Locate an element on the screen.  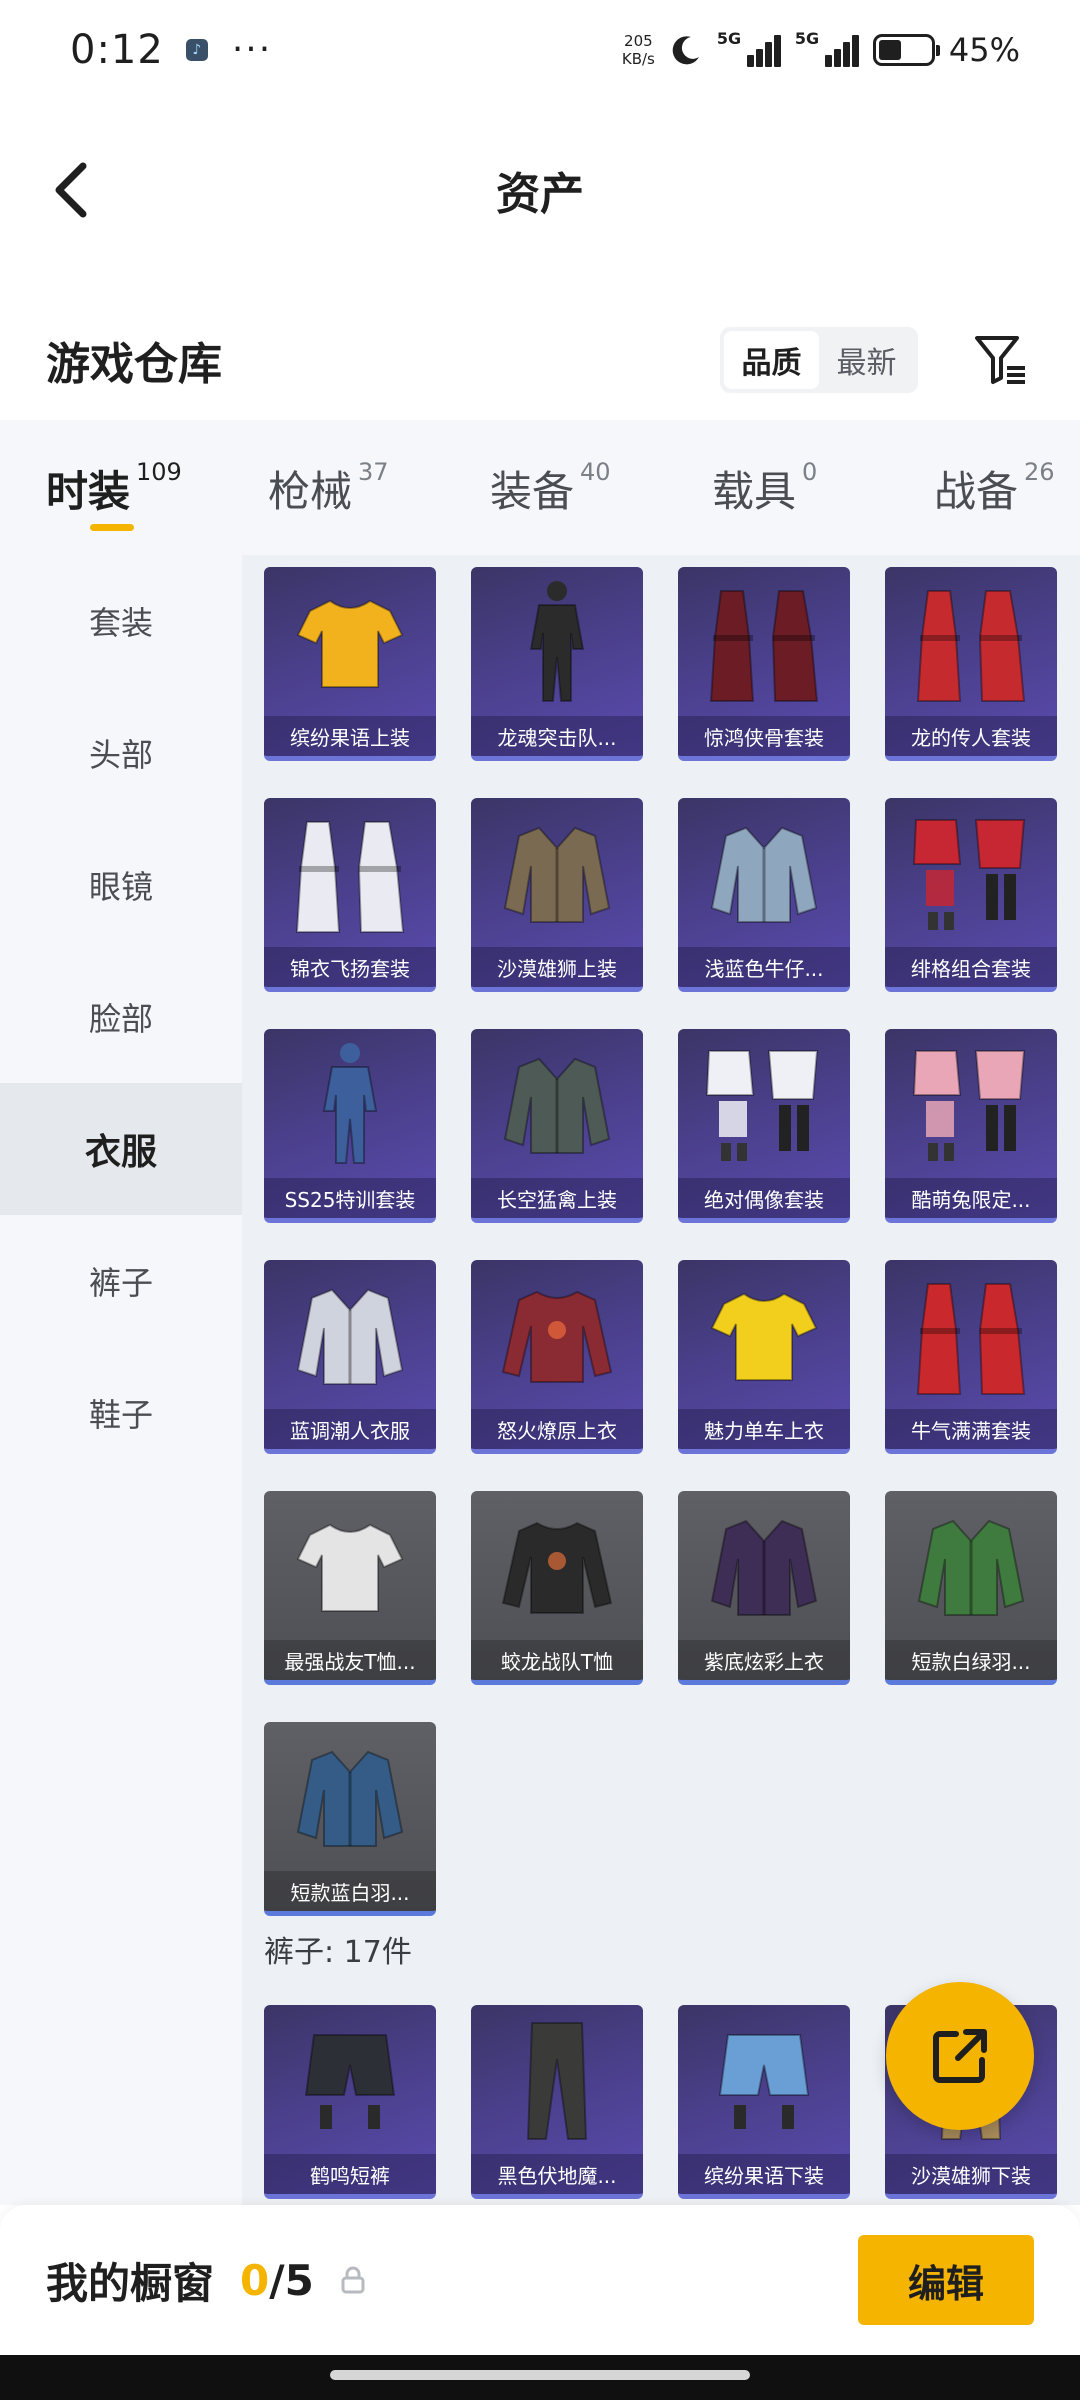
tiktok-notification-icon: ♪ is located at coordinates (196, 50).